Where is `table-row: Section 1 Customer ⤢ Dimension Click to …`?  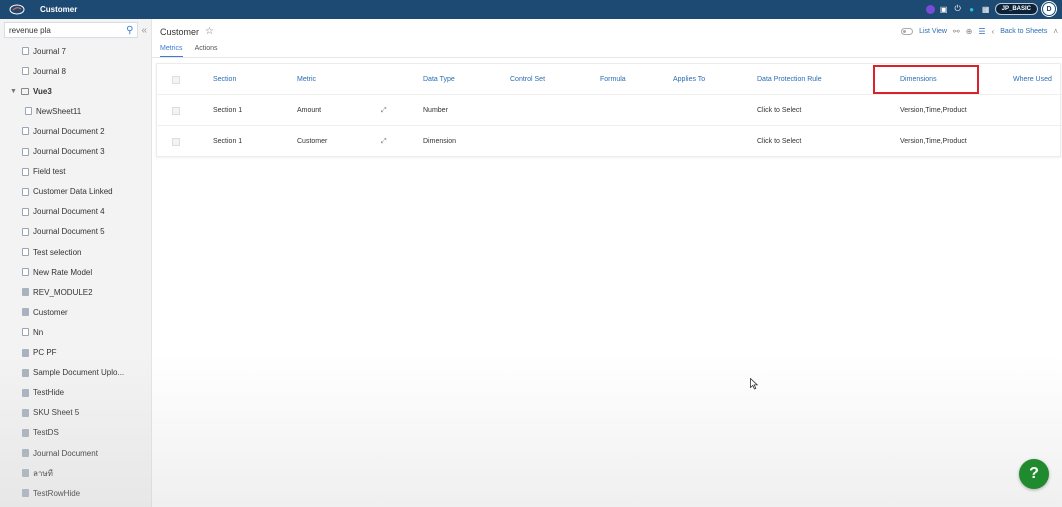 table-row: Section 1 Customer ⤢ Dimension Click to … is located at coordinates (609, 141).